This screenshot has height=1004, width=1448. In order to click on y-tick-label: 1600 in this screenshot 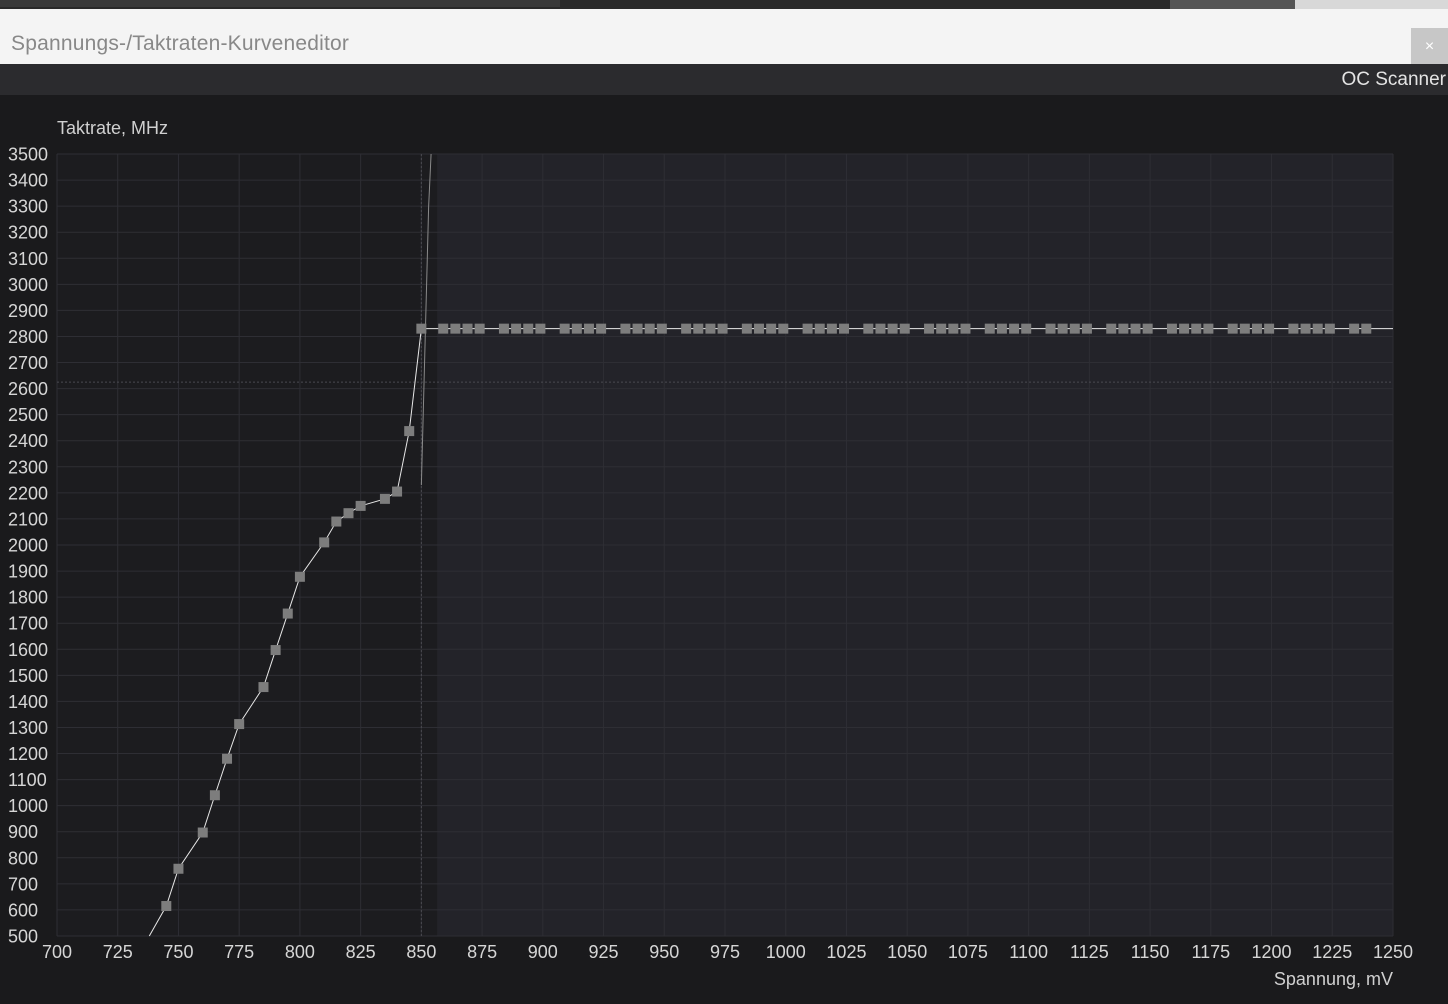, I will do `click(28, 650)`.